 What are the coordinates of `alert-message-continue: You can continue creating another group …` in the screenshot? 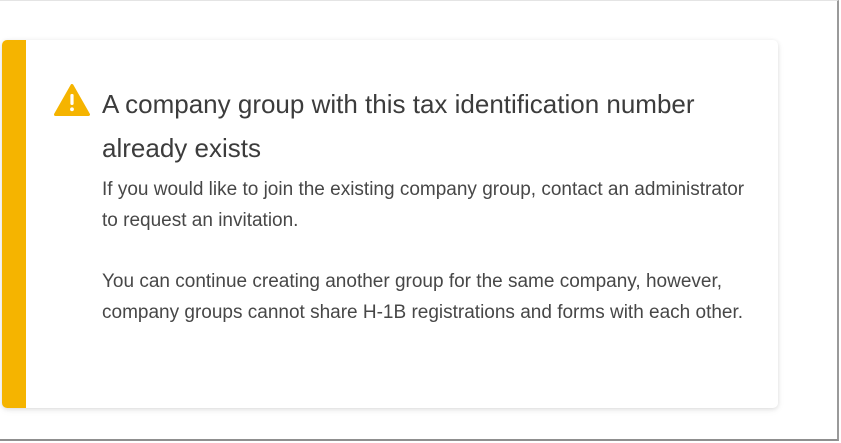 It's located at (423, 297).